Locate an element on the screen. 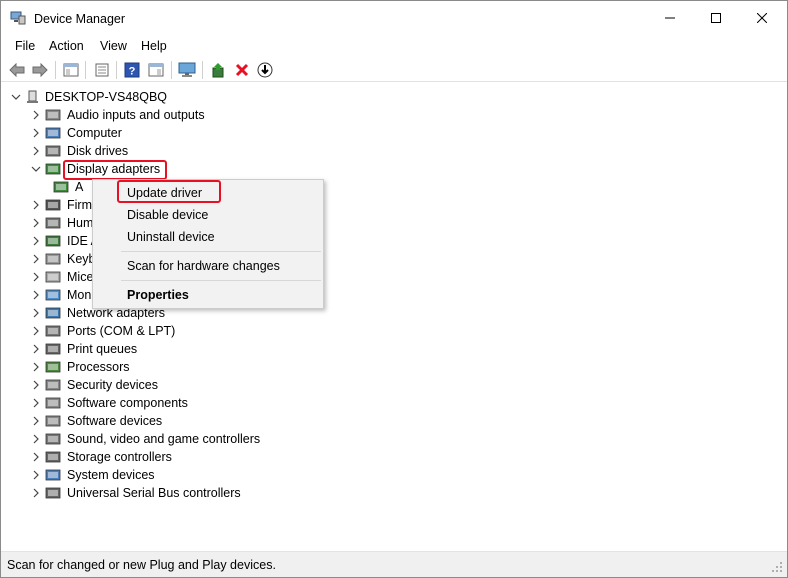  tree-category: Universal Serial Bus controllers is located at coordinates (136, 493).